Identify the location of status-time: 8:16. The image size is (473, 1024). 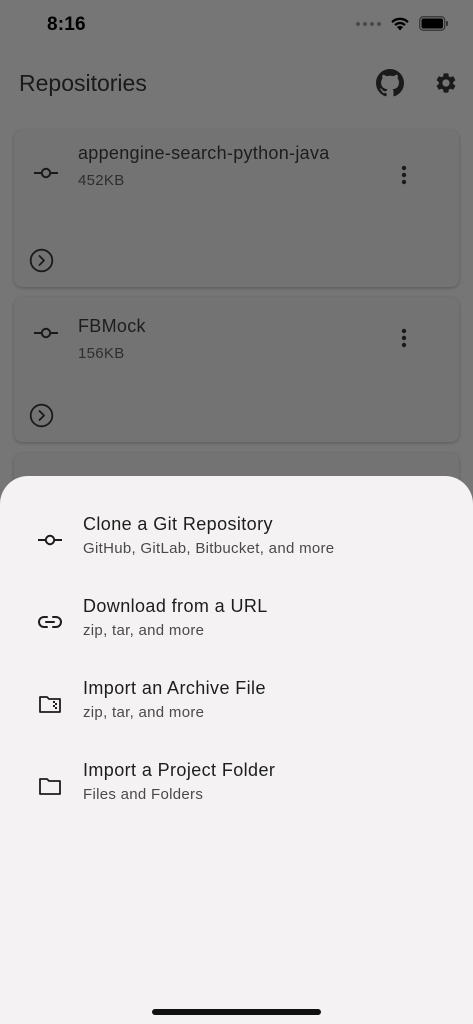
(66, 24).